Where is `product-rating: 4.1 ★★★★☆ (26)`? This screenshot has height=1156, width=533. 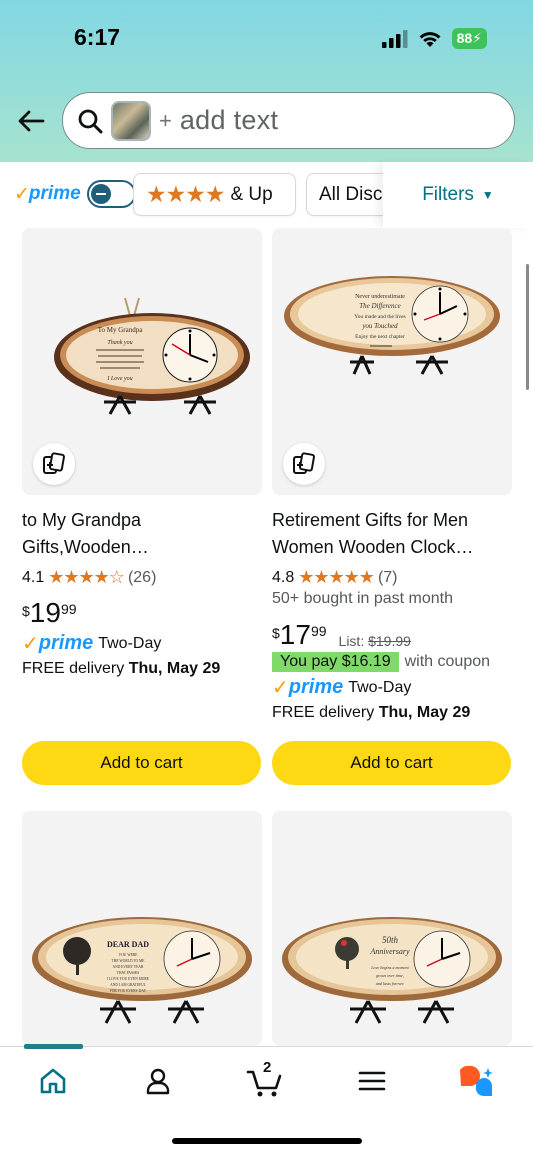 product-rating: 4.1 ★★★★☆ (26) is located at coordinates (89, 577).